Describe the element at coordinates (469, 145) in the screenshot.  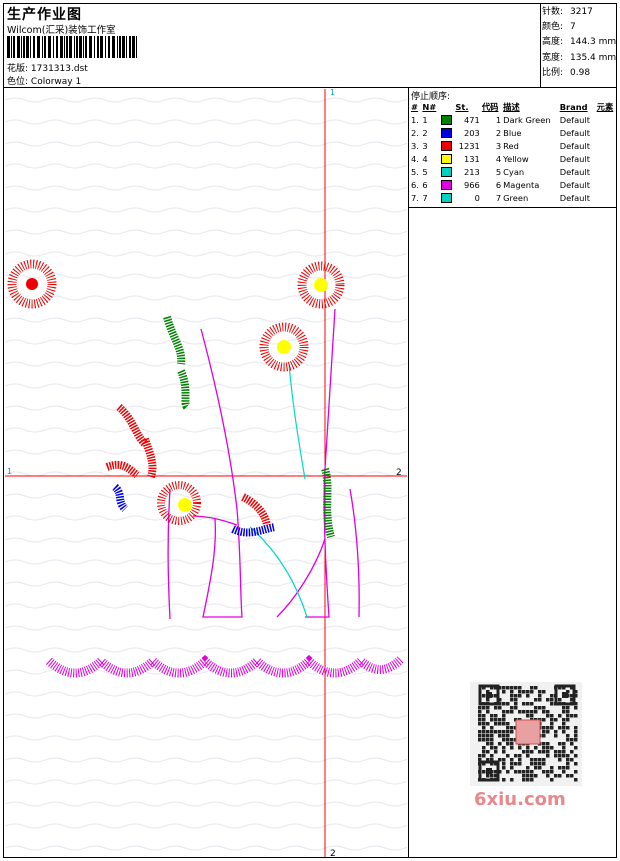
I see `row-stitches: 1231` at that location.